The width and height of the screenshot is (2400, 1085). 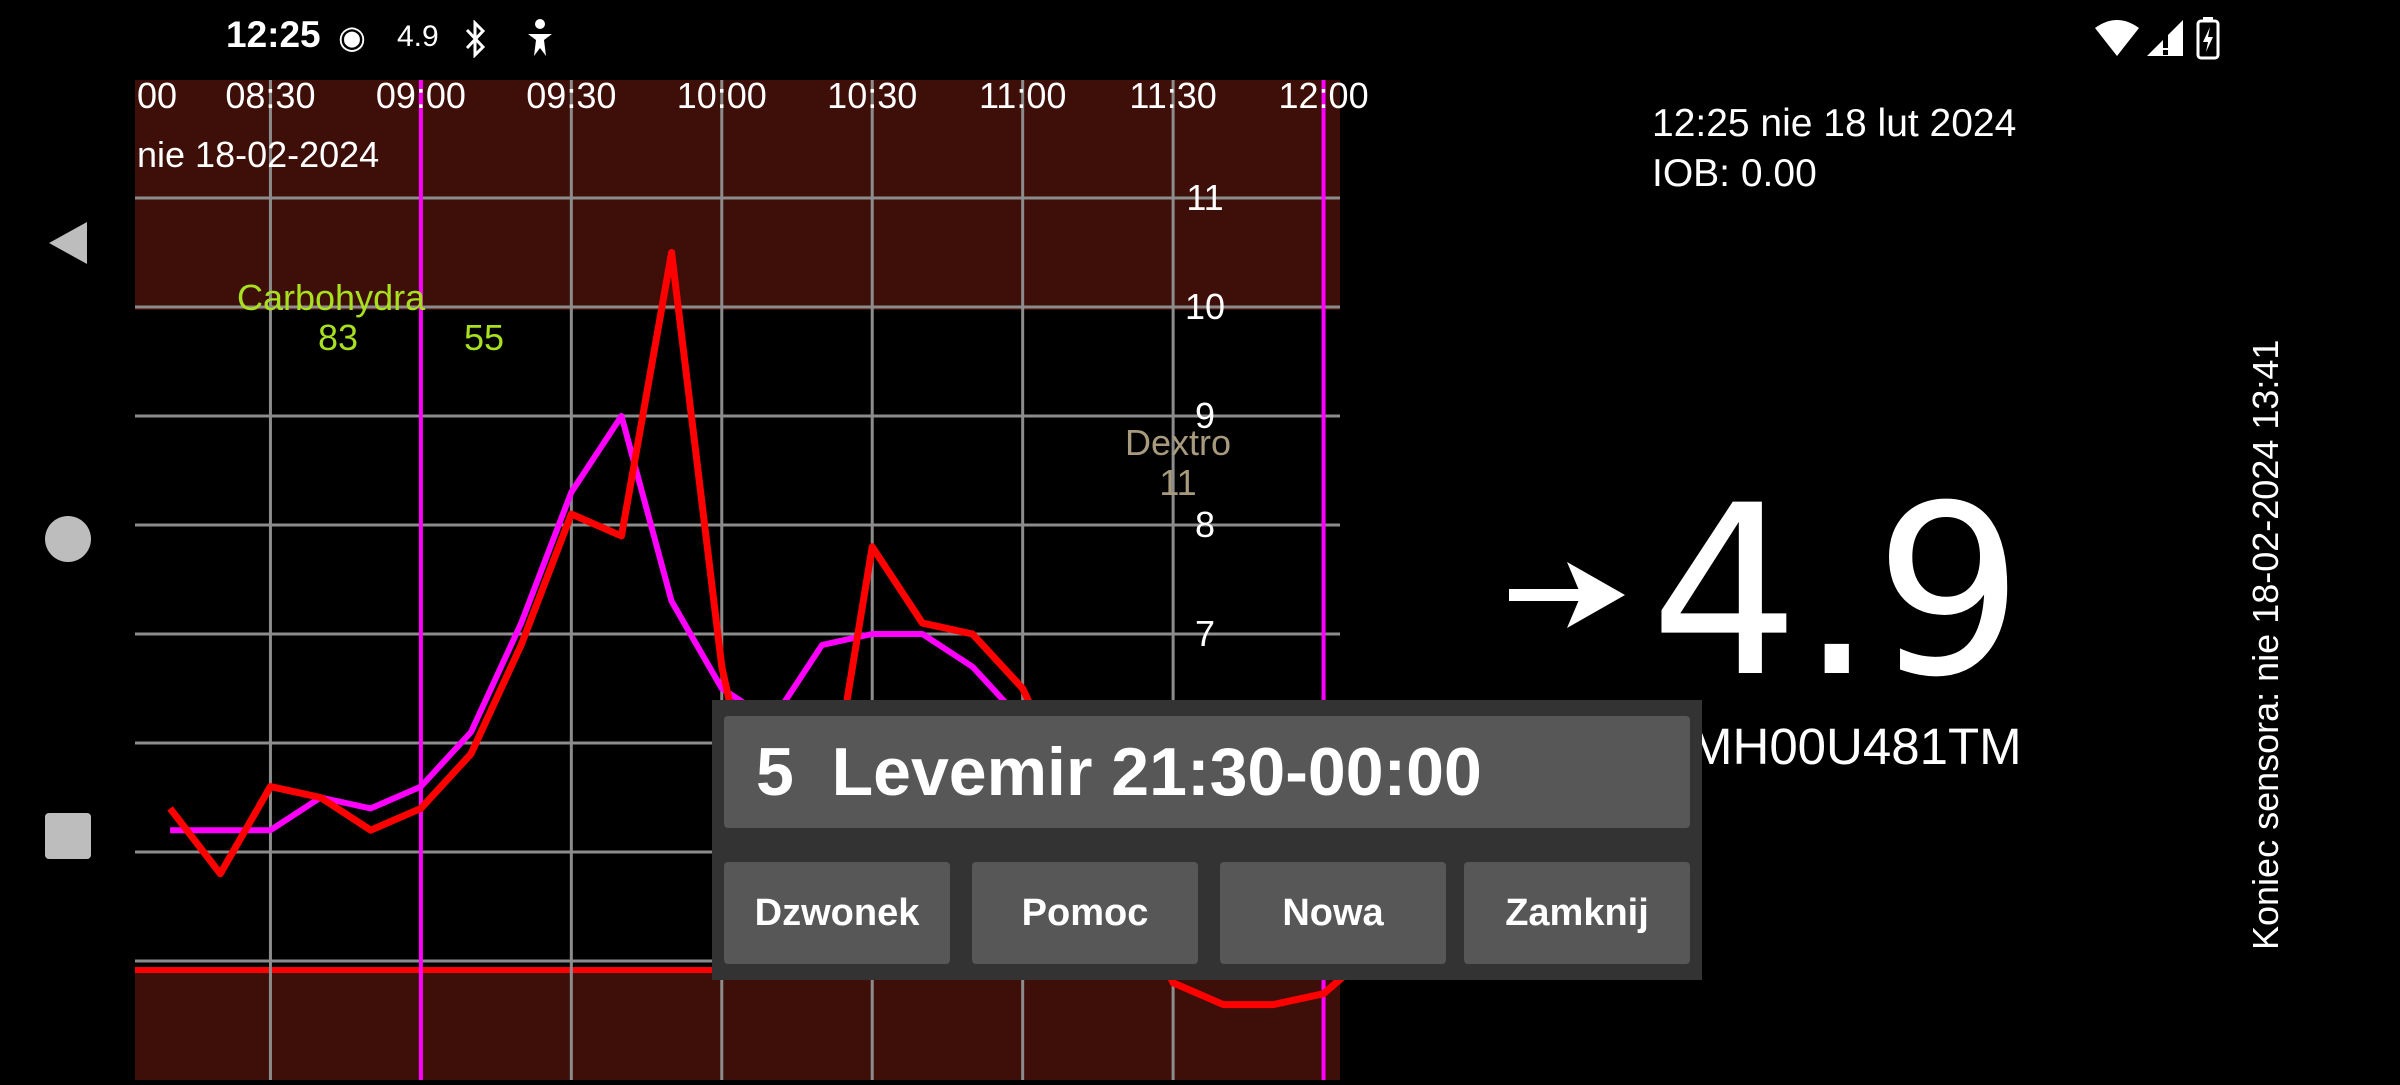 I want to click on battery-charging-icon, so click(x=2208, y=38).